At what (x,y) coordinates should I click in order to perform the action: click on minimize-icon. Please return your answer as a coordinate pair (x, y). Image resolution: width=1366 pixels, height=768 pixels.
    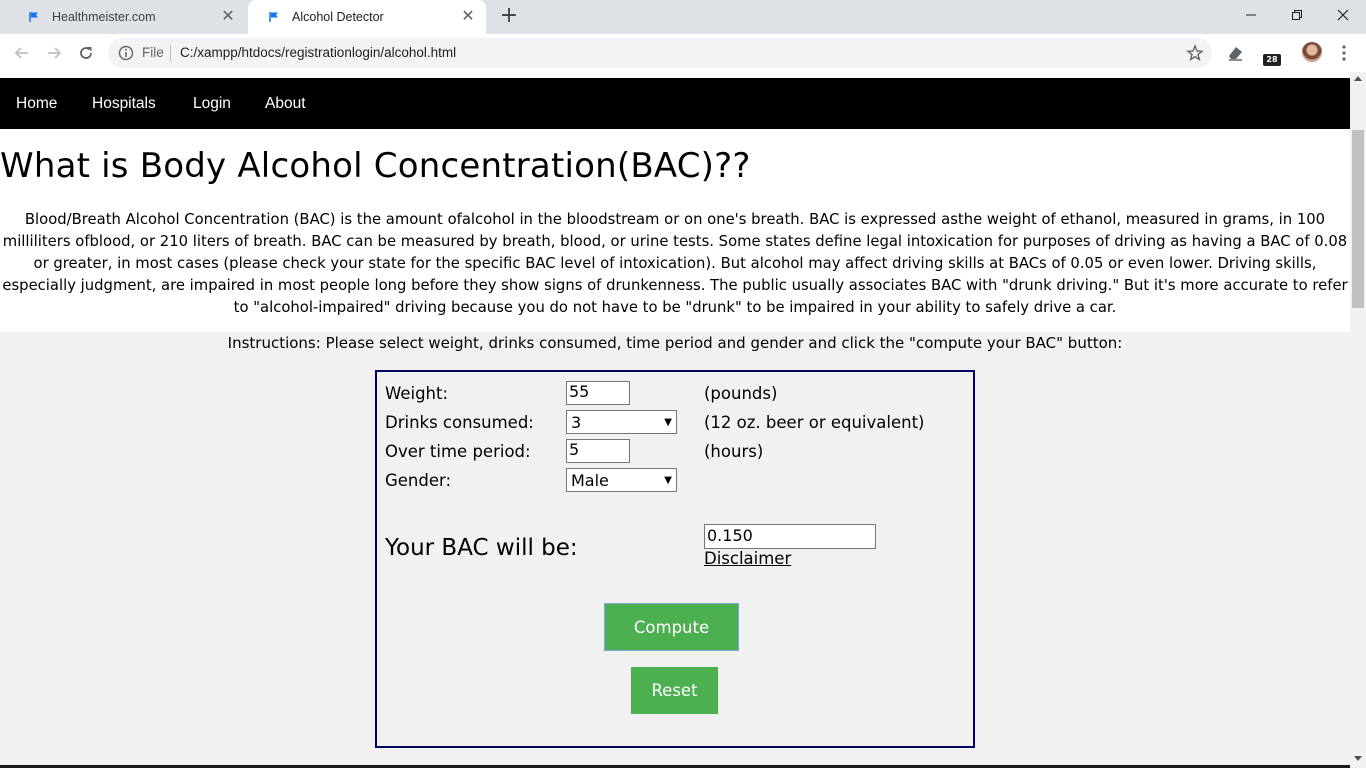
    Looking at the image, I should click on (1251, 15).